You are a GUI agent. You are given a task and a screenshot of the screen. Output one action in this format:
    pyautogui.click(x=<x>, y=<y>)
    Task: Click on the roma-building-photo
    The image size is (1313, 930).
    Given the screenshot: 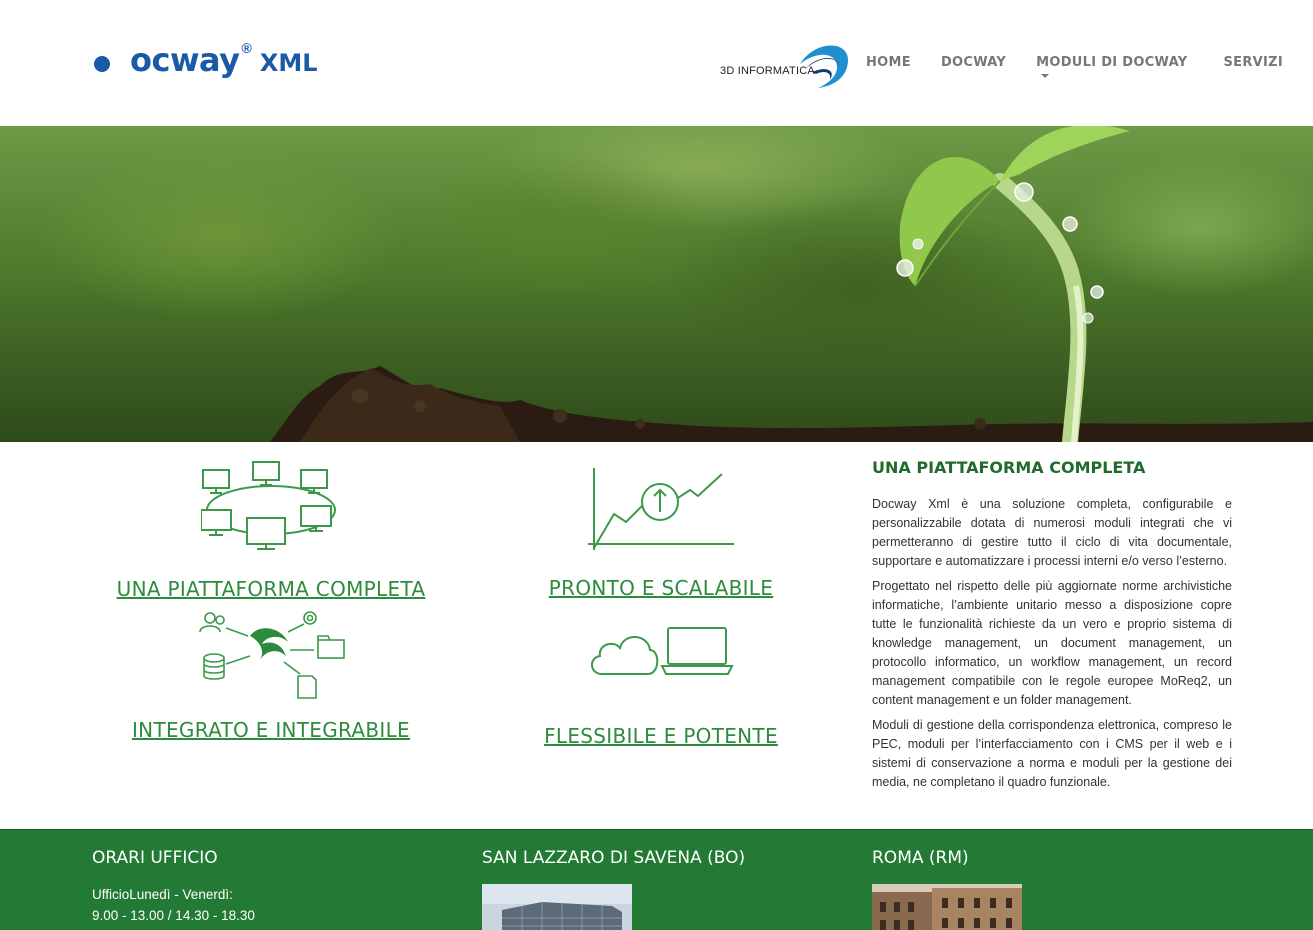 What is the action you would take?
    pyautogui.click(x=947, y=907)
    